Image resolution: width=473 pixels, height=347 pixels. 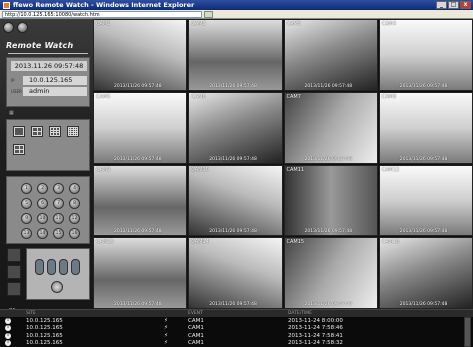 I want to click on event-row: ! 10.0.125.165 ⚡ CAM1 2013-11-24 7:58:32, so click(x=236, y=343).